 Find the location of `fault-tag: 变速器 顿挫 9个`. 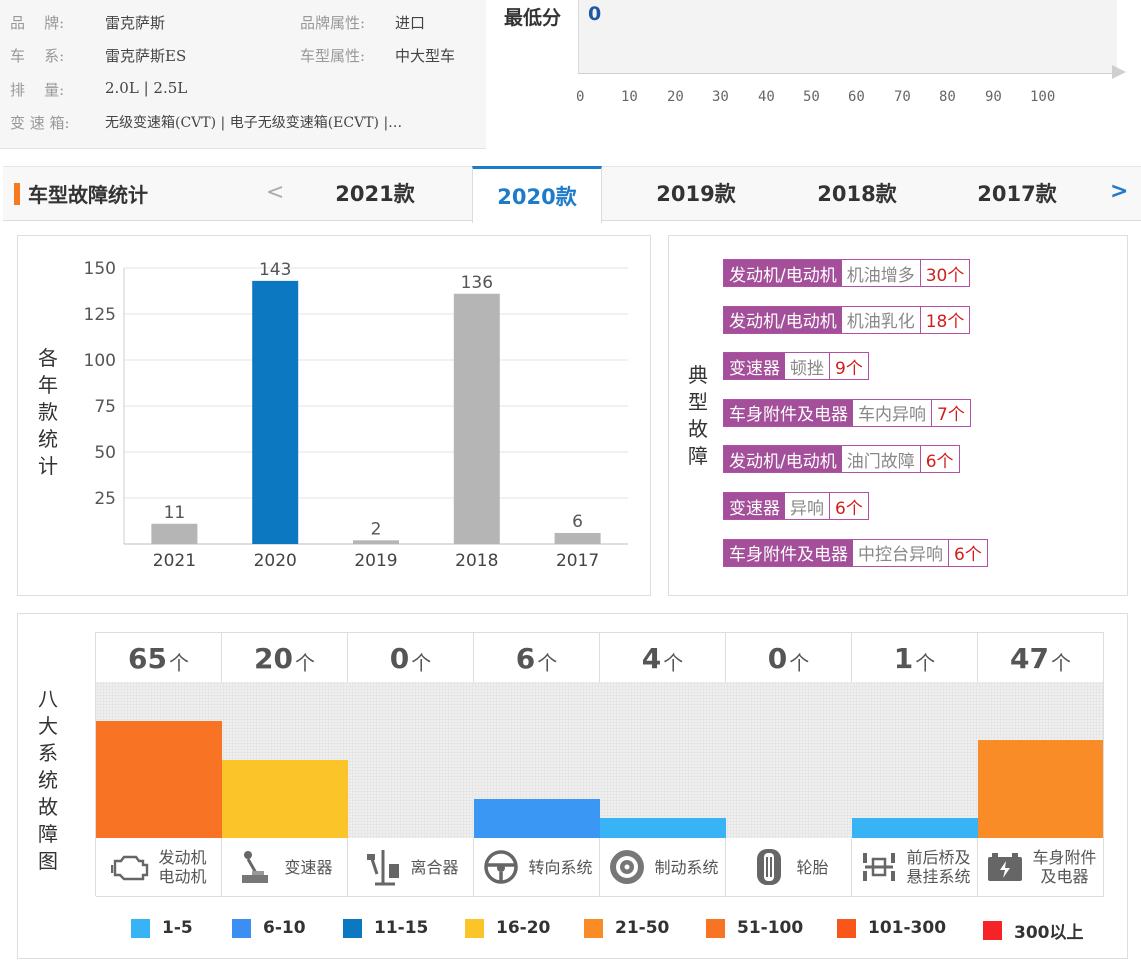

fault-tag: 变速器 顿挫 9个 is located at coordinates (796, 366).